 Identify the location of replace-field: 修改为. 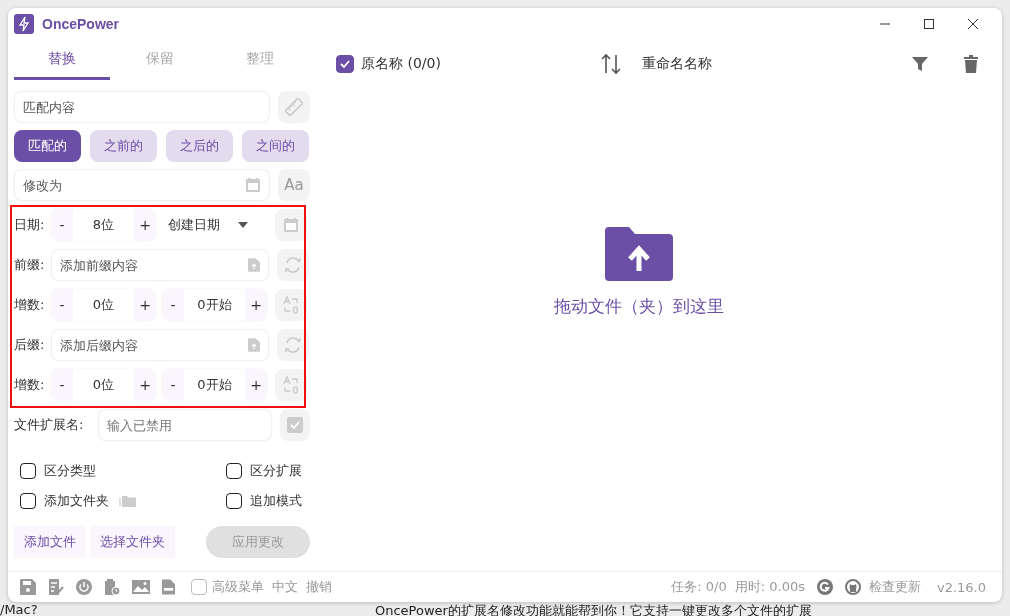
(142, 185).